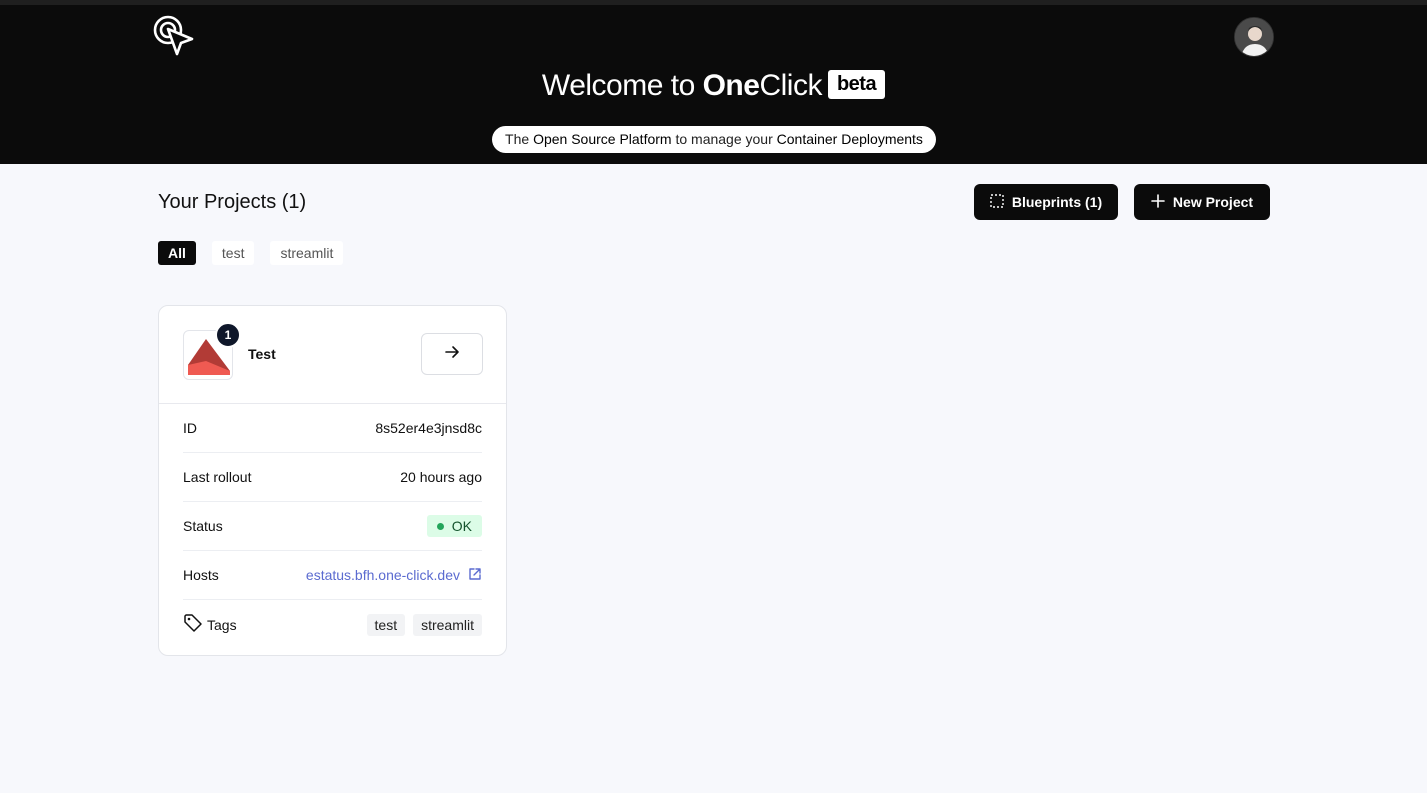 This screenshot has width=1427, height=793. I want to click on detail-row-status: Status OK, so click(332, 526).